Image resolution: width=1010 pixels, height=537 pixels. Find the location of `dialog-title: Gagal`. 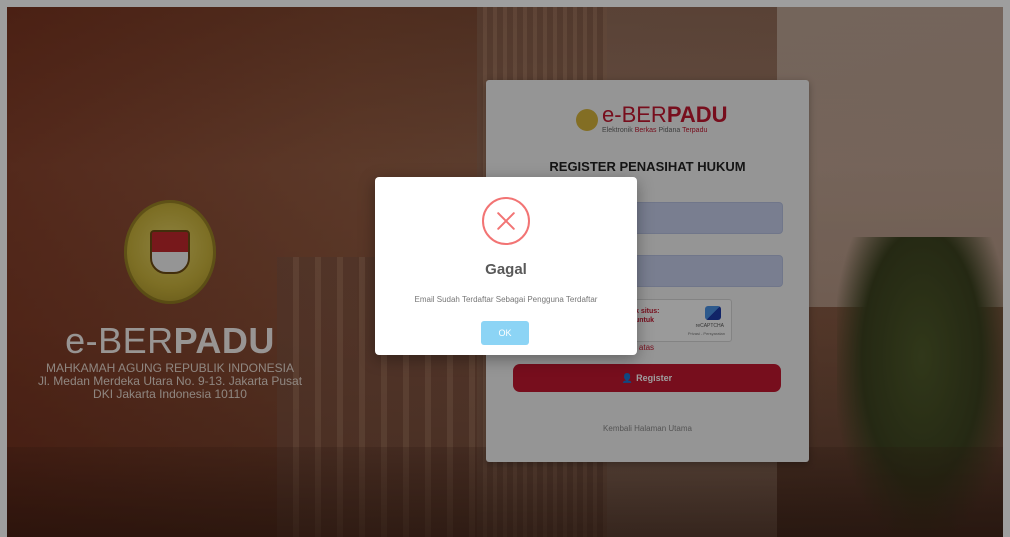

dialog-title: Gagal is located at coordinates (506, 269).